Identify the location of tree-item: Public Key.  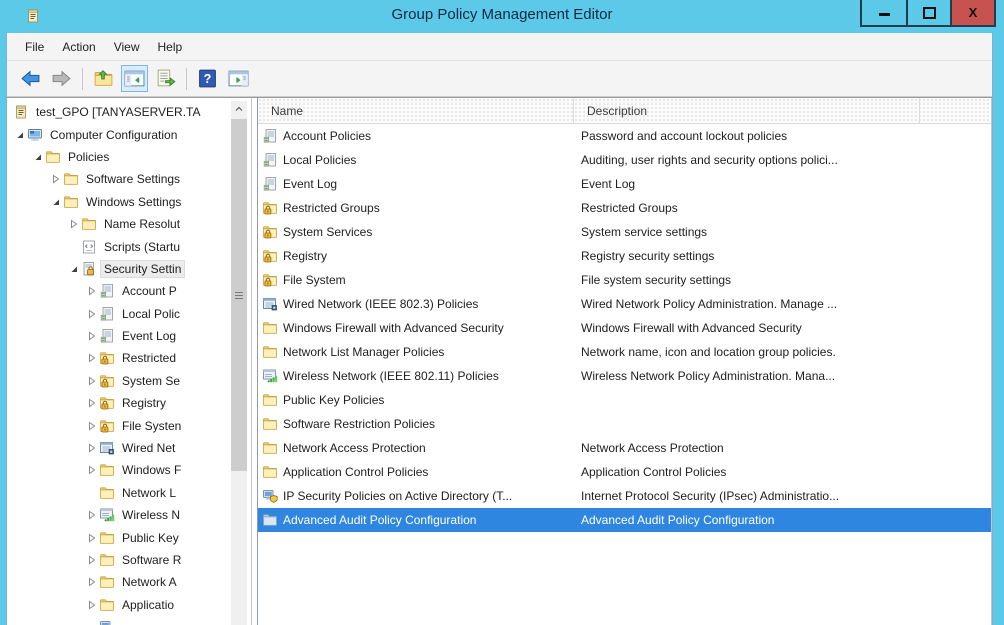
(129, 537).